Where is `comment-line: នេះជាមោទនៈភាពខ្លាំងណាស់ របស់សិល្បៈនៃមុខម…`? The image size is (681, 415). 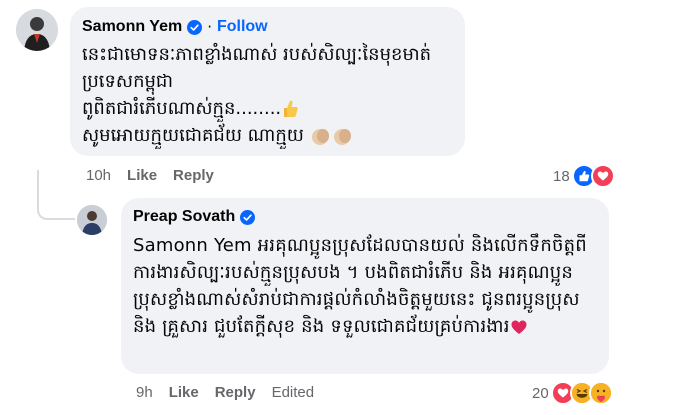
comment-line: នេះជាមោទនៈភាពខ្លាំងណាស់ របស់សិល្បៈនៃមុខម… is located at coordinates (257, 54).